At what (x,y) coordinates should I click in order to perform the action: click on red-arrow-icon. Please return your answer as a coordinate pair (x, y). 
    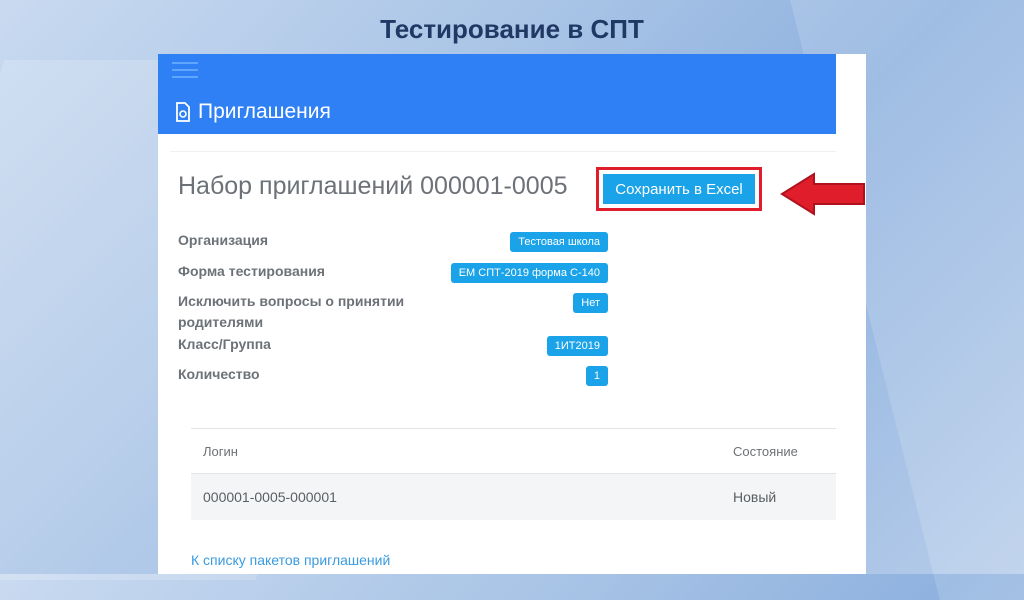
    Looking at the image, I should click on (822, 194).